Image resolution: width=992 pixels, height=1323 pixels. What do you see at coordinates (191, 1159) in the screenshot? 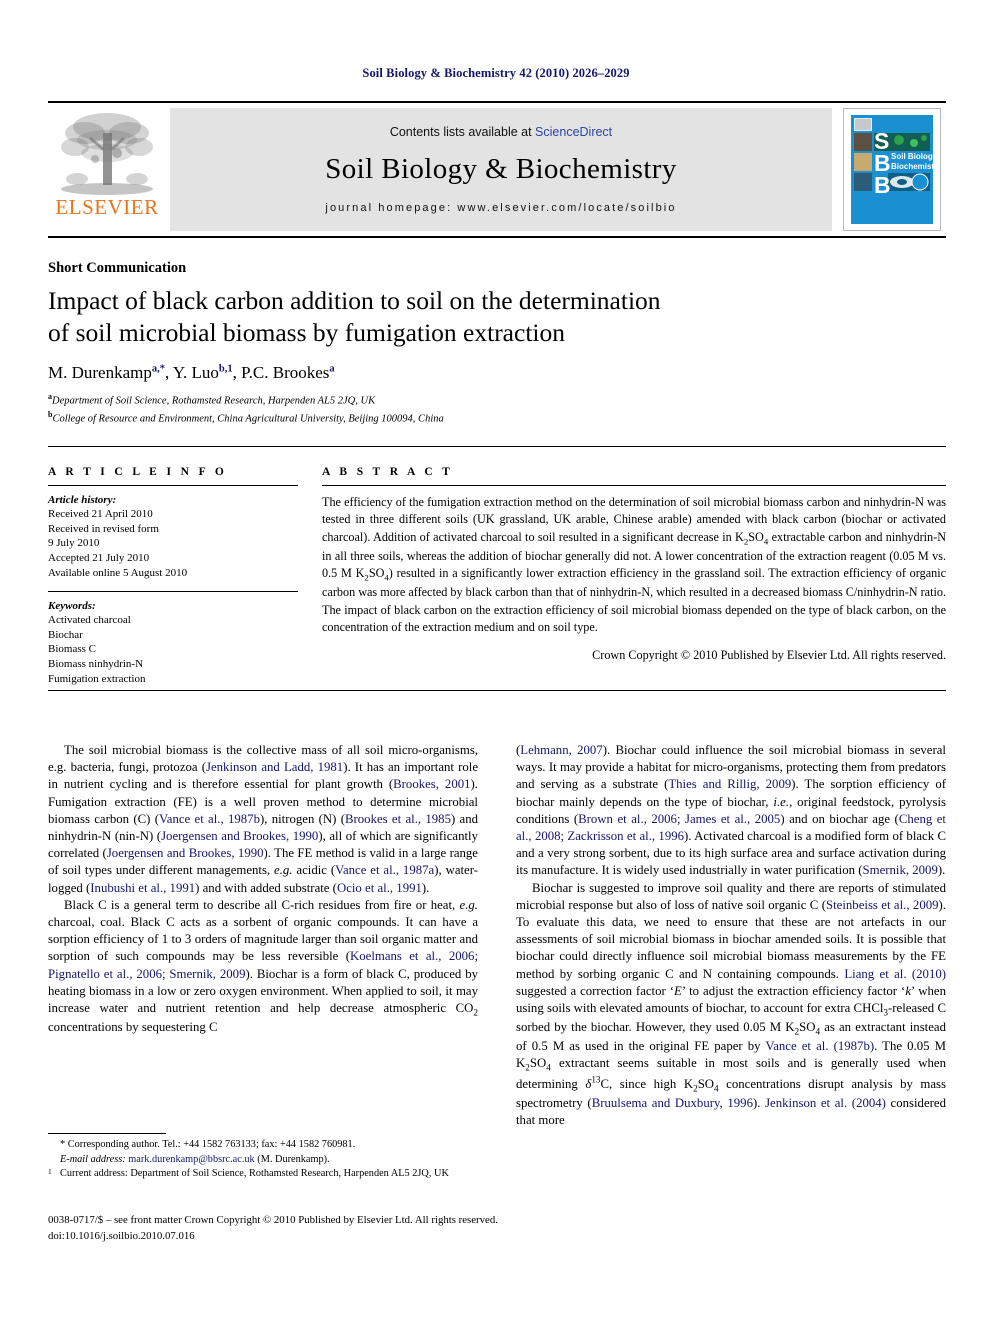
I see `email-link: mark.durenkamp@bbsrc.ac.uk` at bounding box center [191, 1159].